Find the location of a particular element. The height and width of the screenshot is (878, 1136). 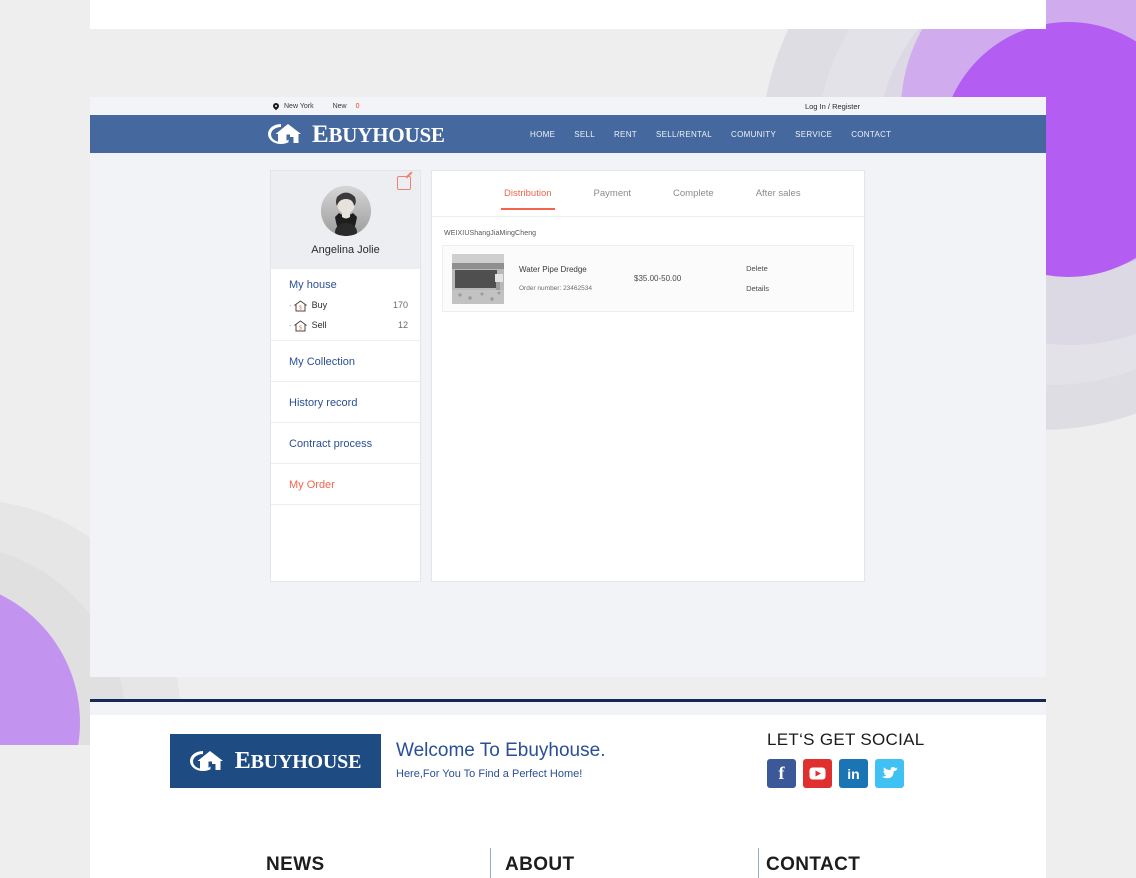

shop-name: WEIXIUShangJiaMingCheng is located at coordinates (490, 233).